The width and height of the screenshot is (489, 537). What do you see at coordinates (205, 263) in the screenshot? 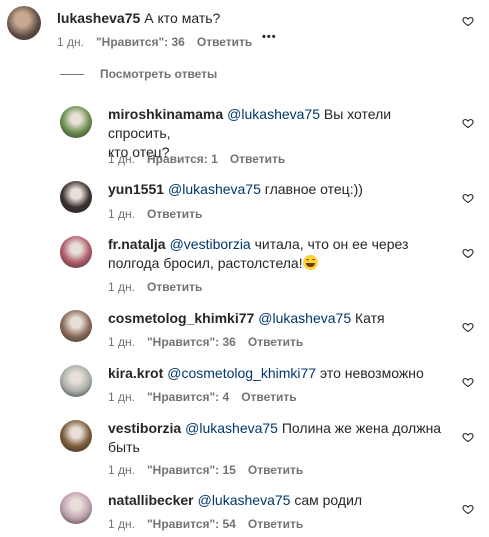
I see `comment-text-2: полгода бросил, растолстела!` at bounding box center [205, 263].